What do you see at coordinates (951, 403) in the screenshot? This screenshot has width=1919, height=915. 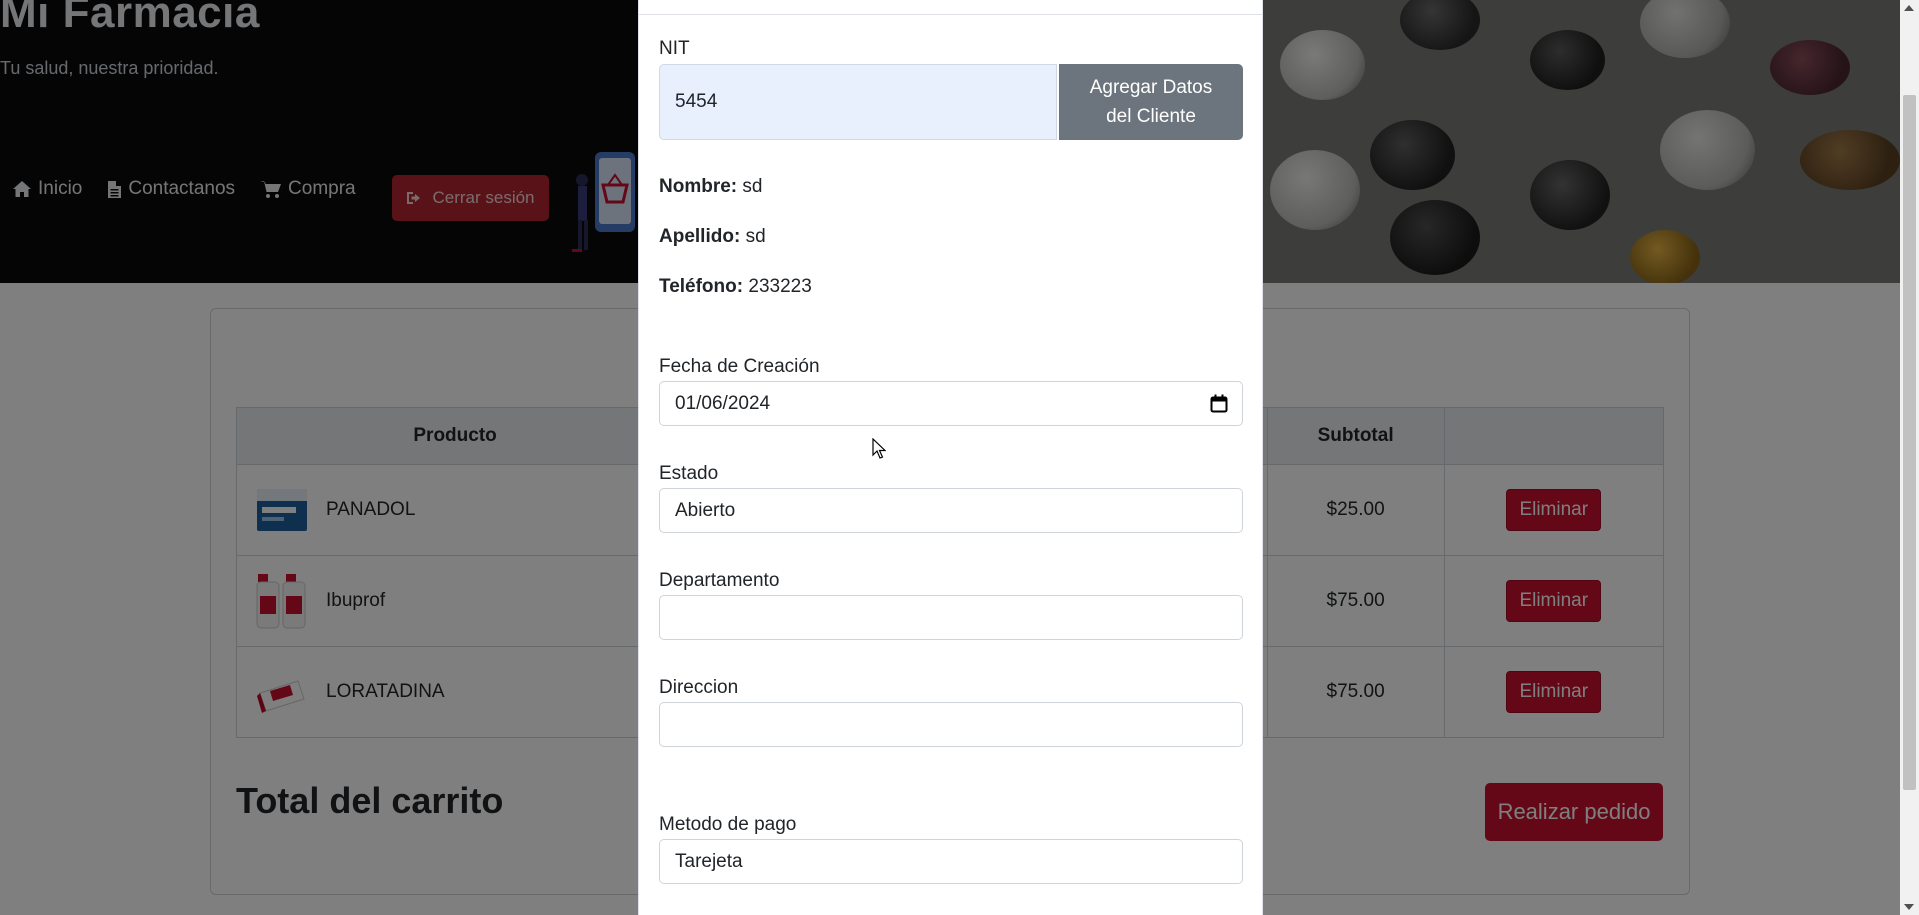 I see `fecha-date-input: 01/06/2024` at bounding box center [951, 403].